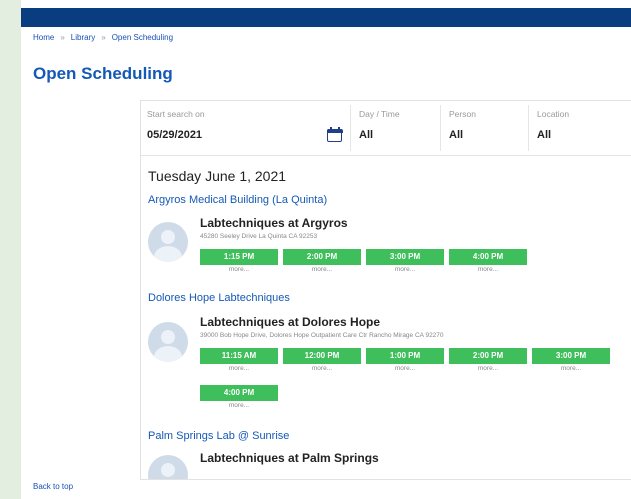 This screenshot has width=631, height=499. What do you see at coordinates (456, 135) in the screenshot?
I see `person-value: All` at bounding box center [456, 135].